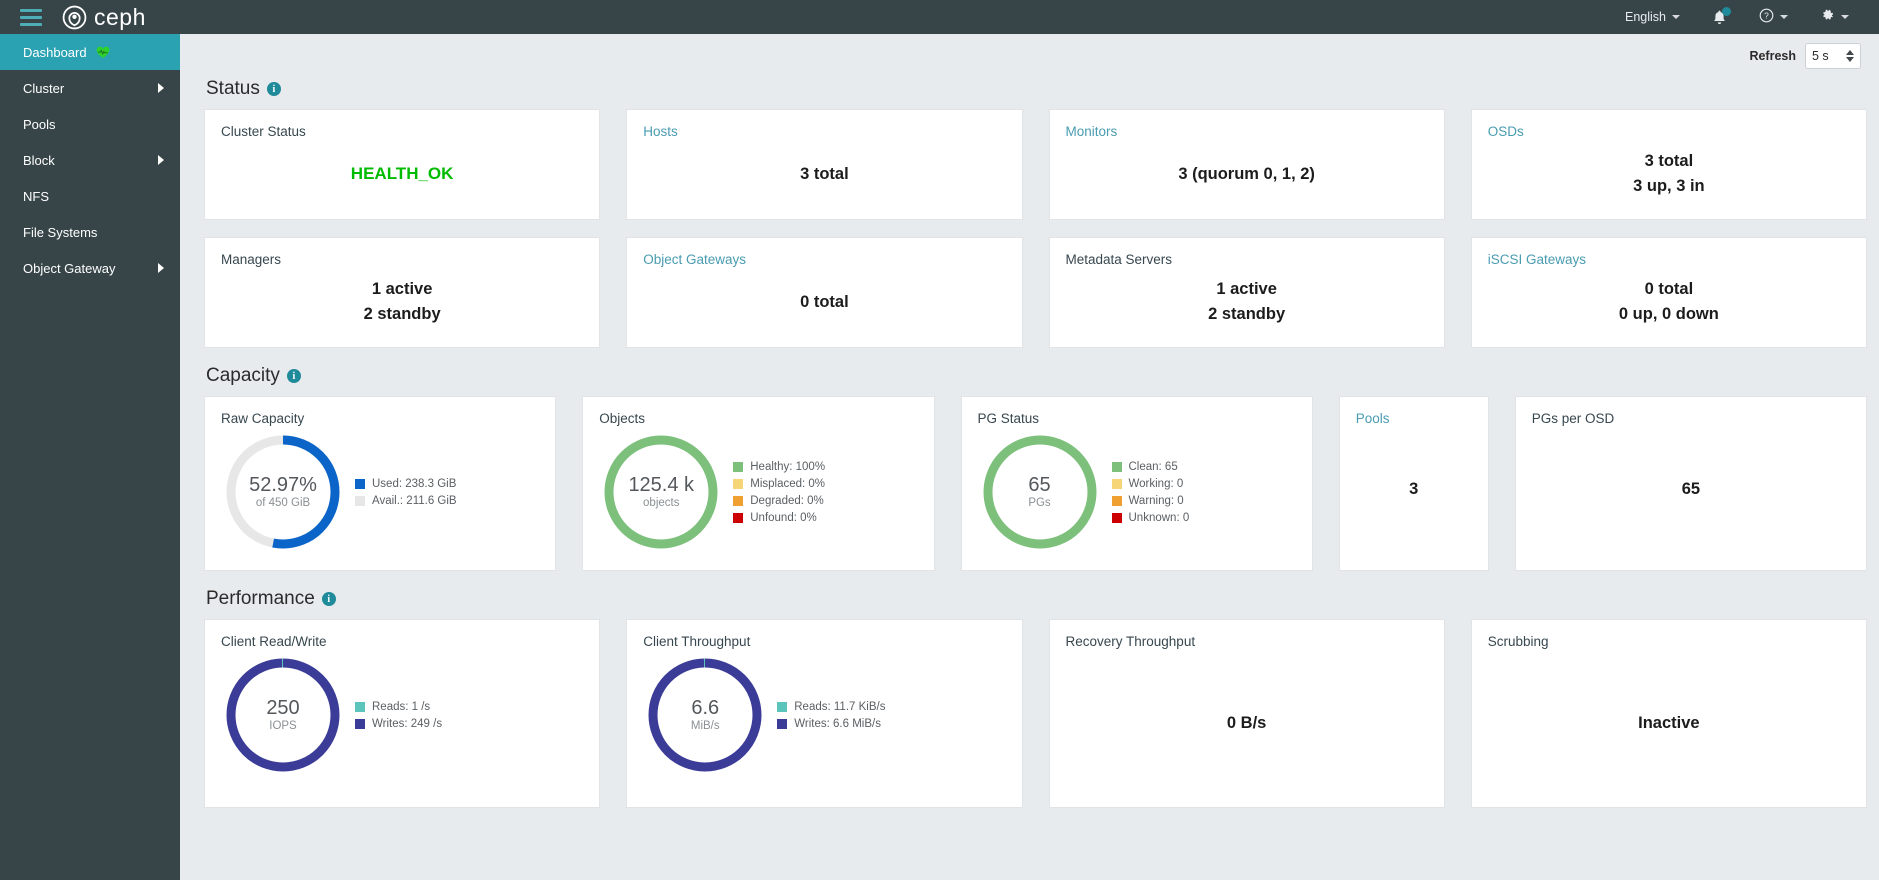 The height and width of the screenshot is (880, 1879). Describe the element at coordinates (788, 483) in the screenshot. I see `legend-label: Misplaced: 0%` at that location.